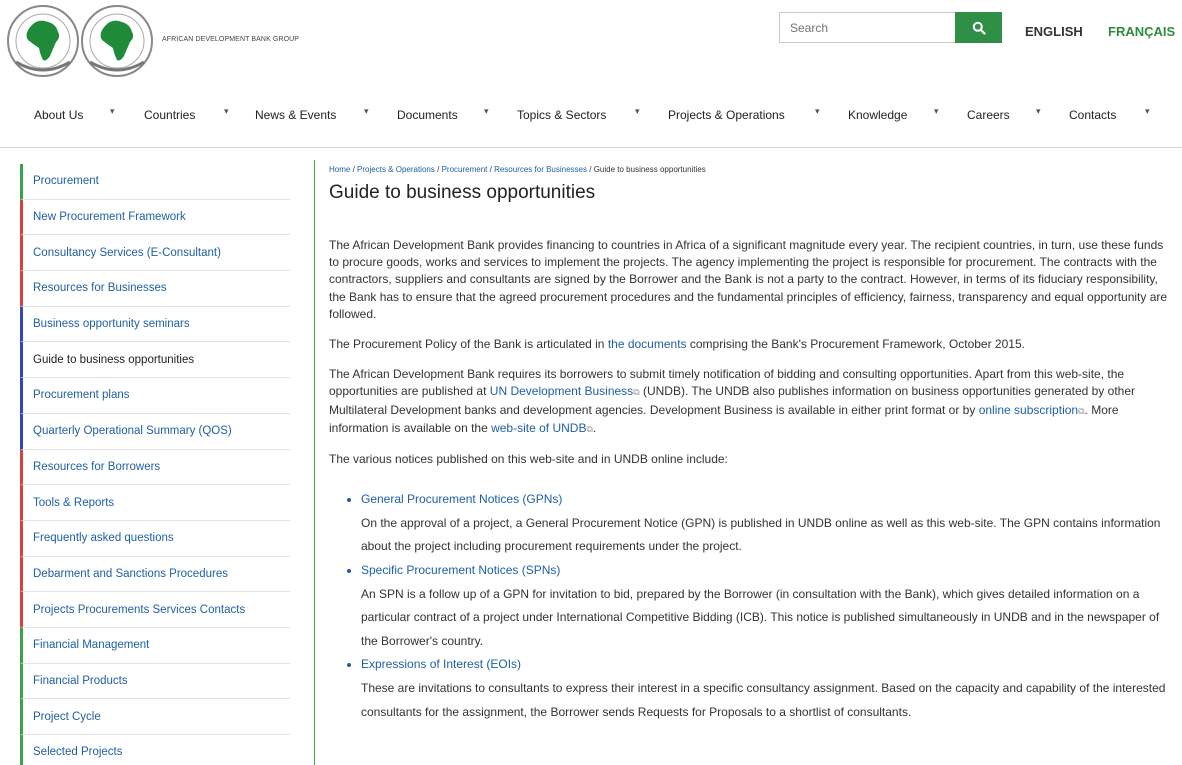 Image resolution: width=1182 pixels, height=765 pixels. I want to click on breadcrumb-procurement: Procurement, so click(465, 169).